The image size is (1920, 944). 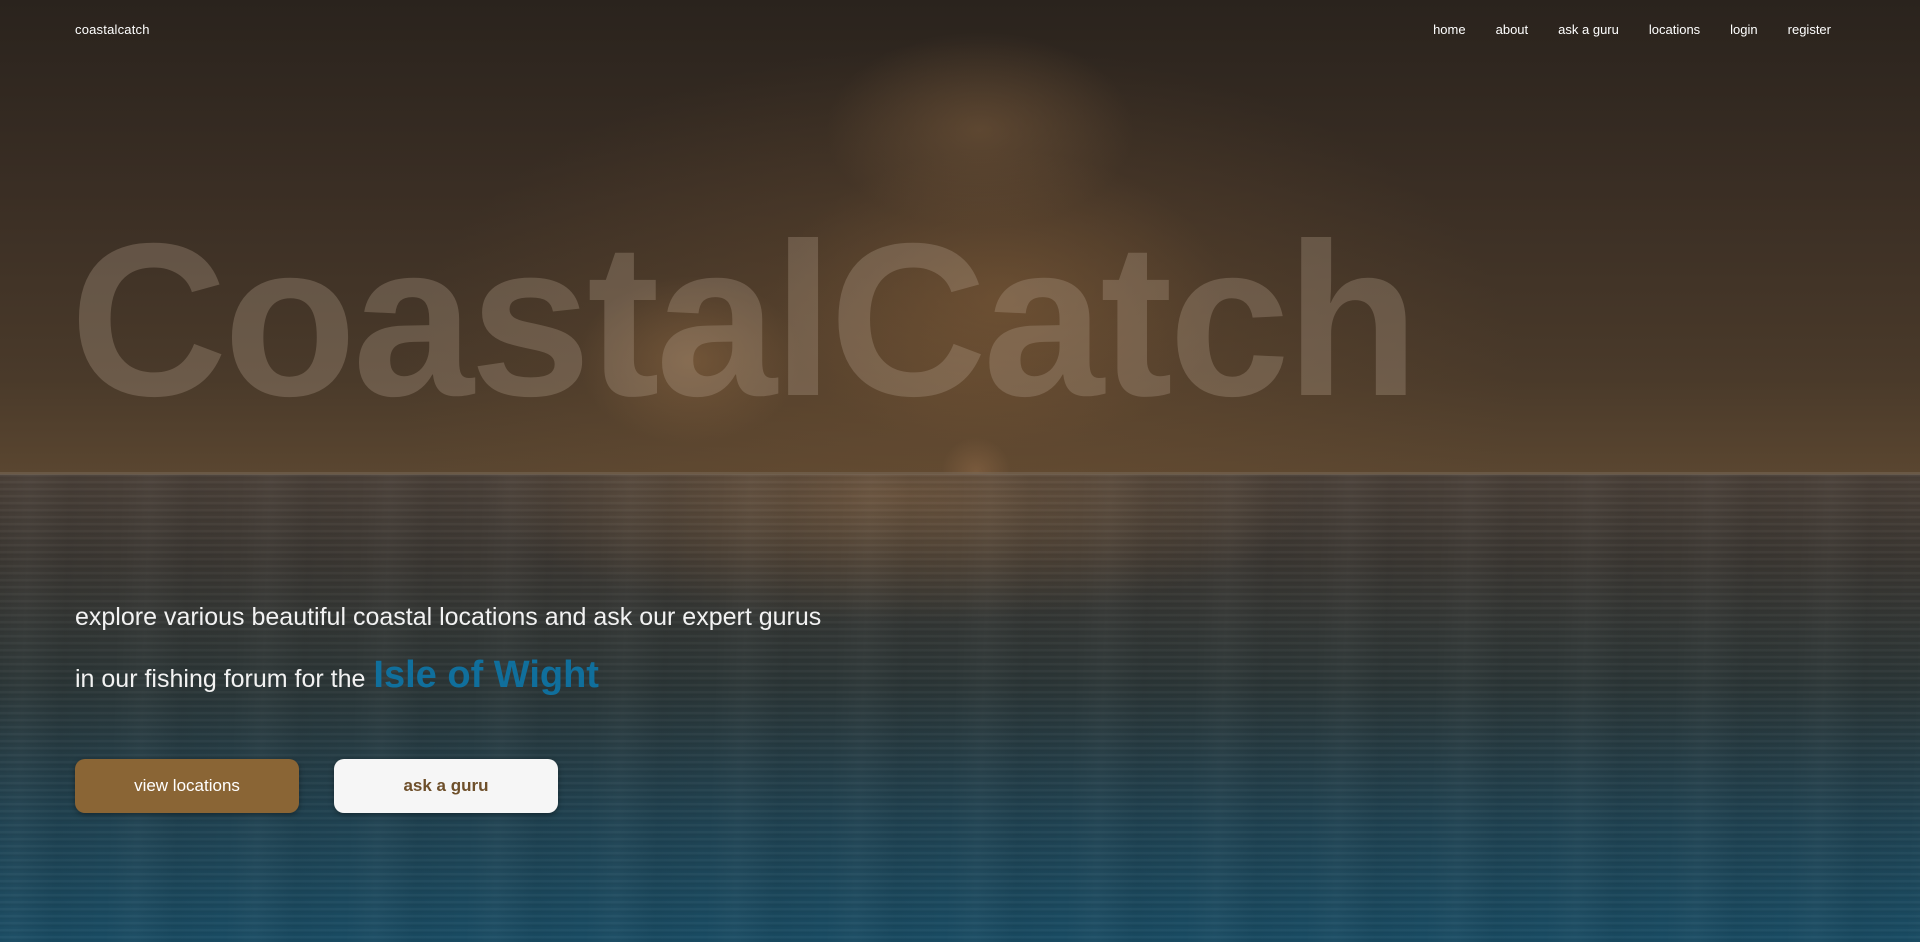 I want to click on ask-a-guru-button: ask a guru, so click(x=446, y=786).